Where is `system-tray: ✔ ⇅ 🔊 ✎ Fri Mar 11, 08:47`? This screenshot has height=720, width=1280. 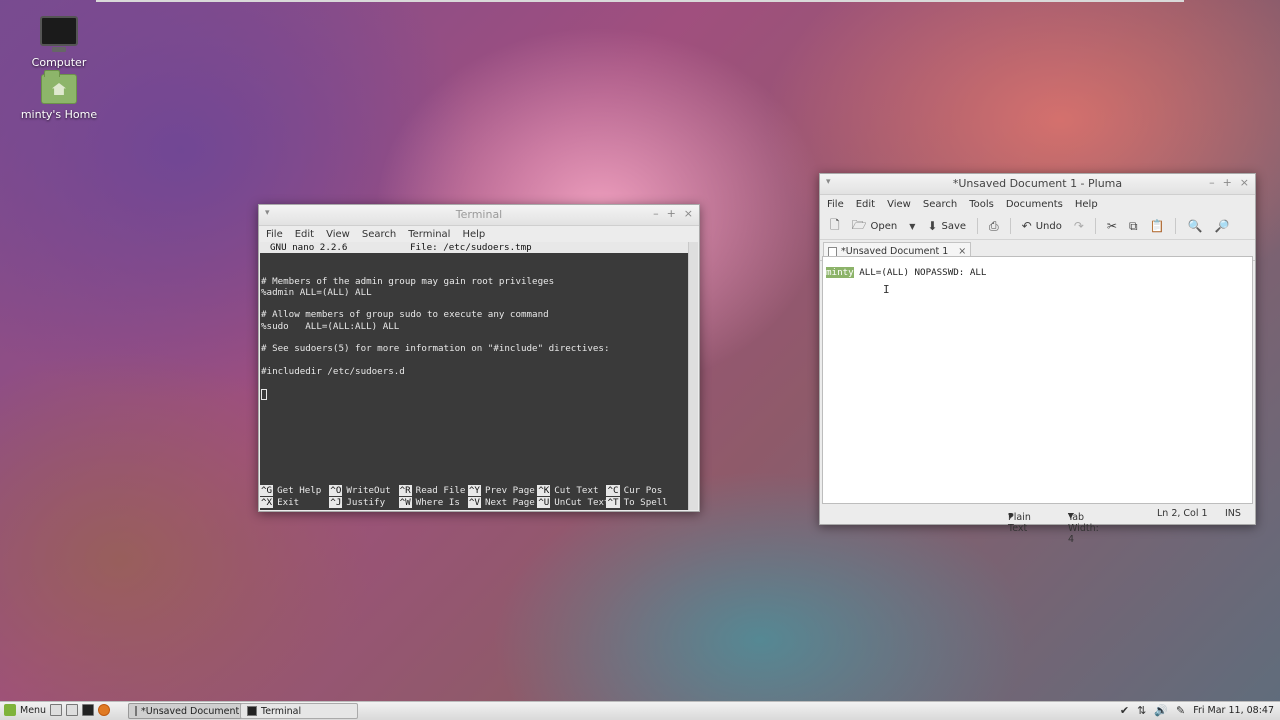
system-tray: ✔ ⇅ 🔊 ✎ Fri Mar 11, 08:47 is located at coordinates (1197, 710).